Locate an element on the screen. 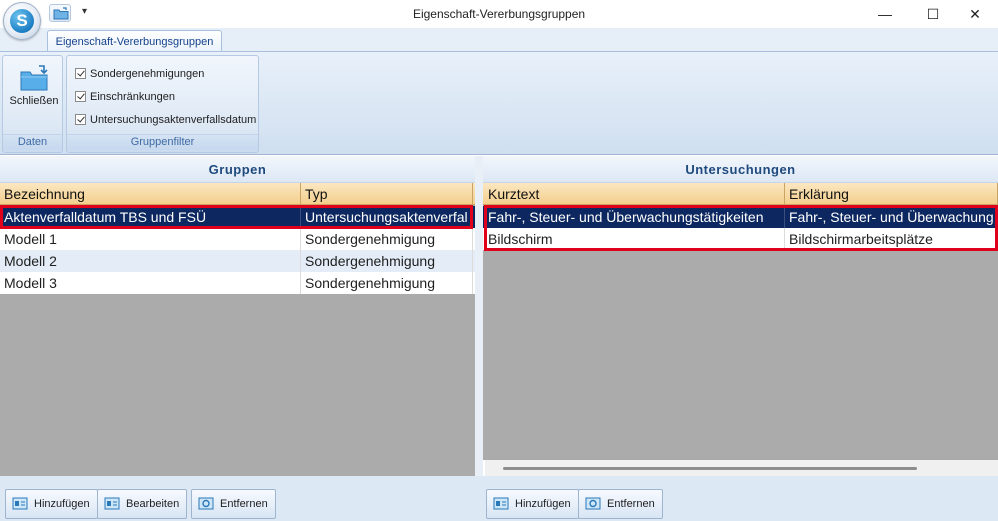  table-row: Modell 2 Sondergenehmigung is located at coordinates (237, 261).